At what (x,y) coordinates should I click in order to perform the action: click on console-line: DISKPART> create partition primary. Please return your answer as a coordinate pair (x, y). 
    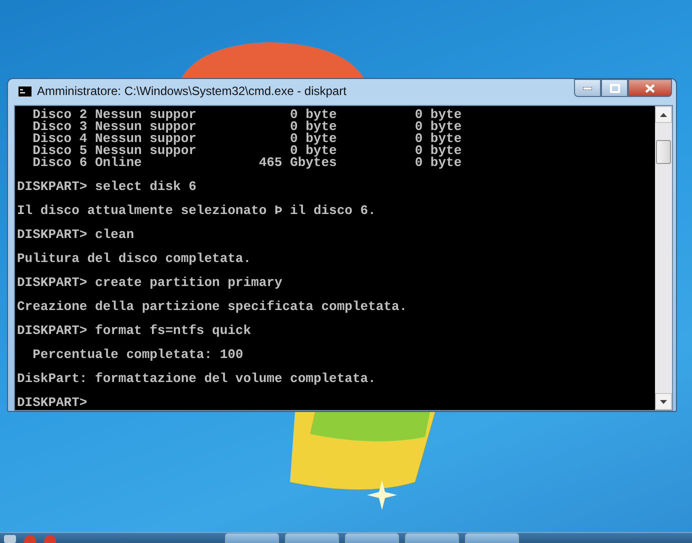
    Looking at the image, I should click on (149, 282).